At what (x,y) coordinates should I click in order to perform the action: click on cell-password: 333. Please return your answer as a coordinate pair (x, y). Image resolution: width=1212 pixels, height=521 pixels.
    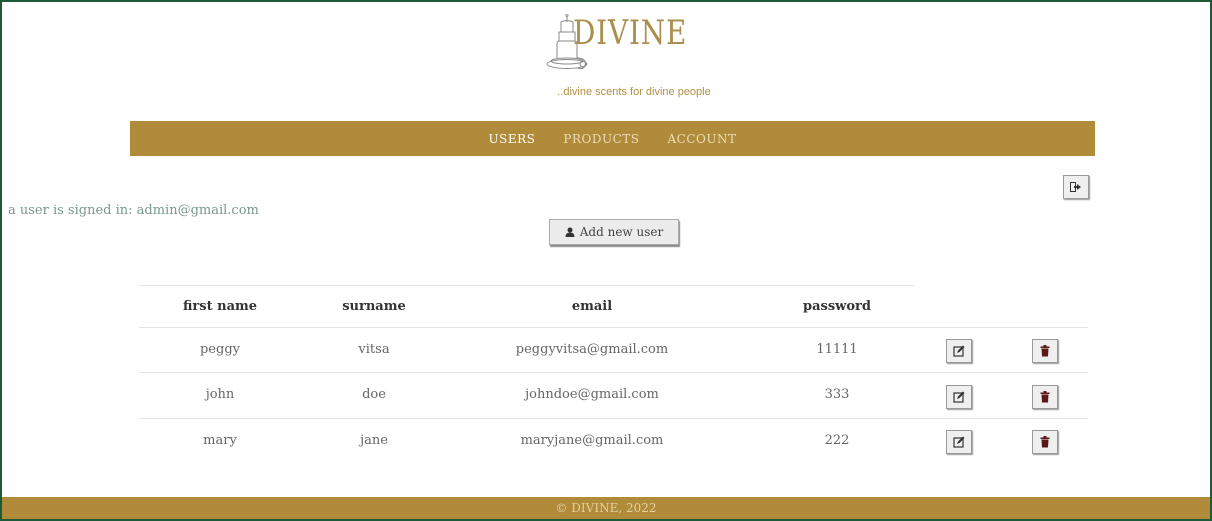
    Looking at the image, I should click on (837, 394).